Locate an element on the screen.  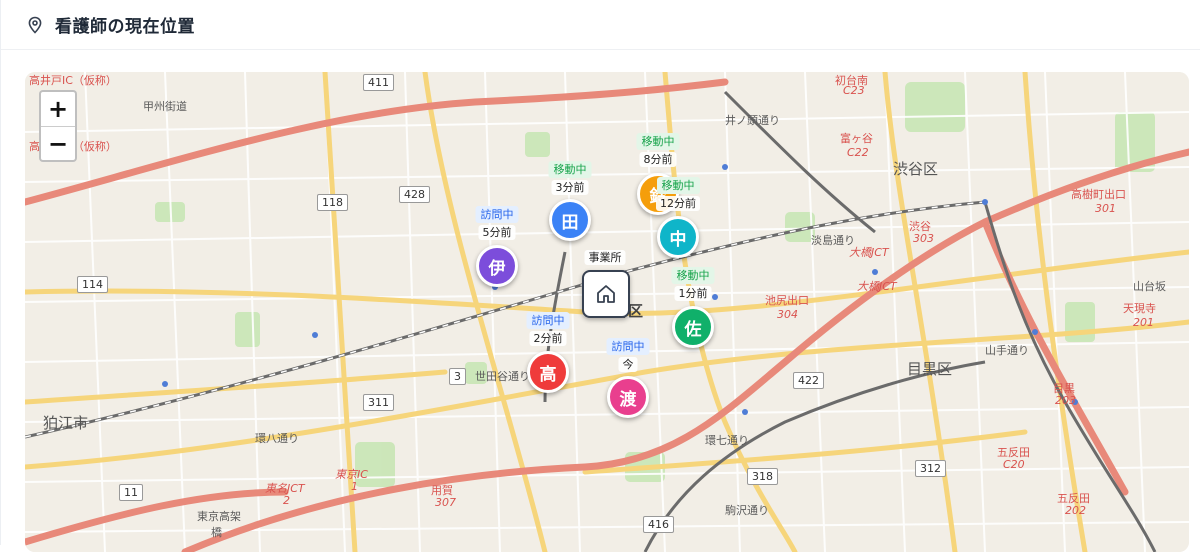
last-updated: 2分前 is located at coordinates (548, 338).